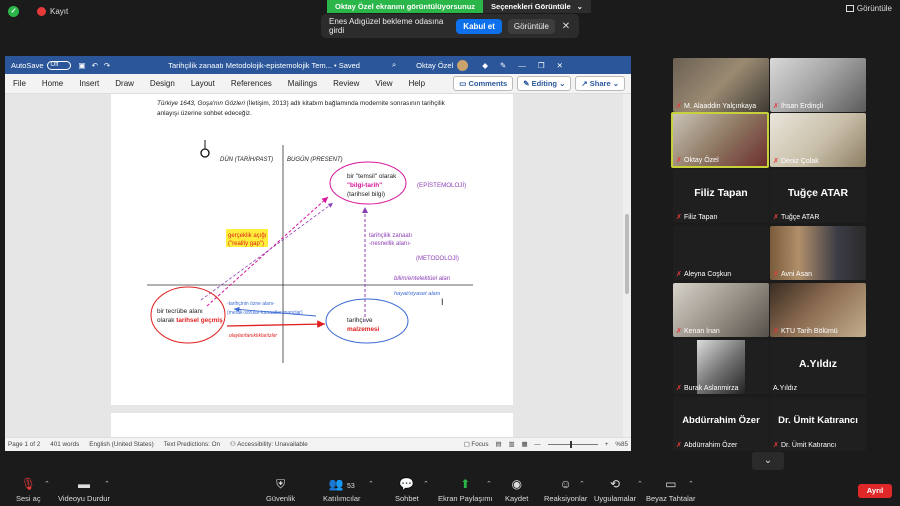 This screenshot has width=900, height=506. Describe the element at coordinates (251, 83) in the screenshot. I see `menu-references: References` at that location.